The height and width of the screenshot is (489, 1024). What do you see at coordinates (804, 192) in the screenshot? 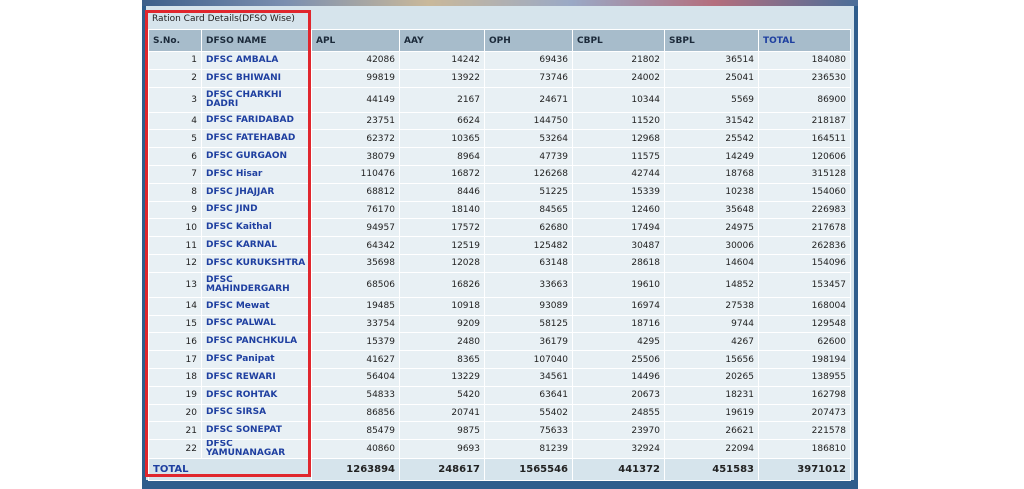
I see `row-total: 154060` at bounding box center [804, 192].